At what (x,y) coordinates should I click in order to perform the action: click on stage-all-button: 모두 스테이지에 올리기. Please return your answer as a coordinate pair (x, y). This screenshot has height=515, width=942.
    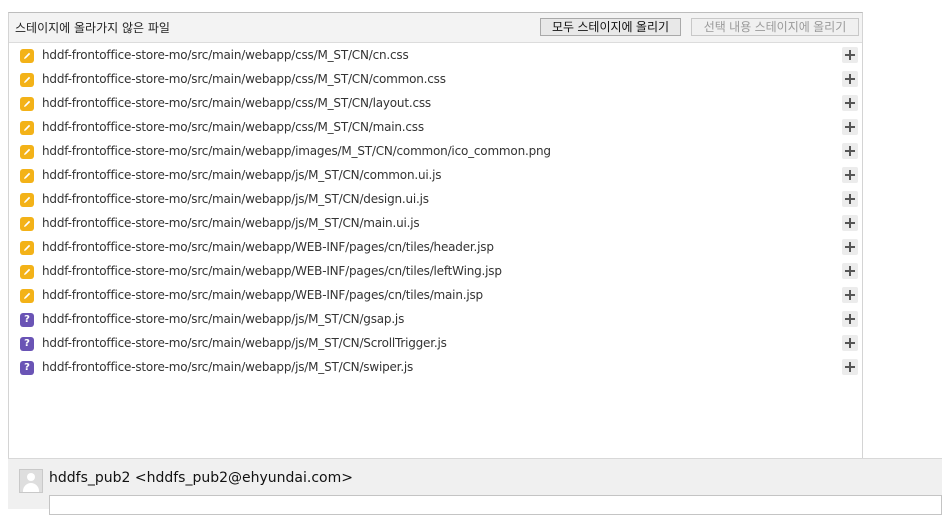
    Looking at the image, I should click on (610, 27).